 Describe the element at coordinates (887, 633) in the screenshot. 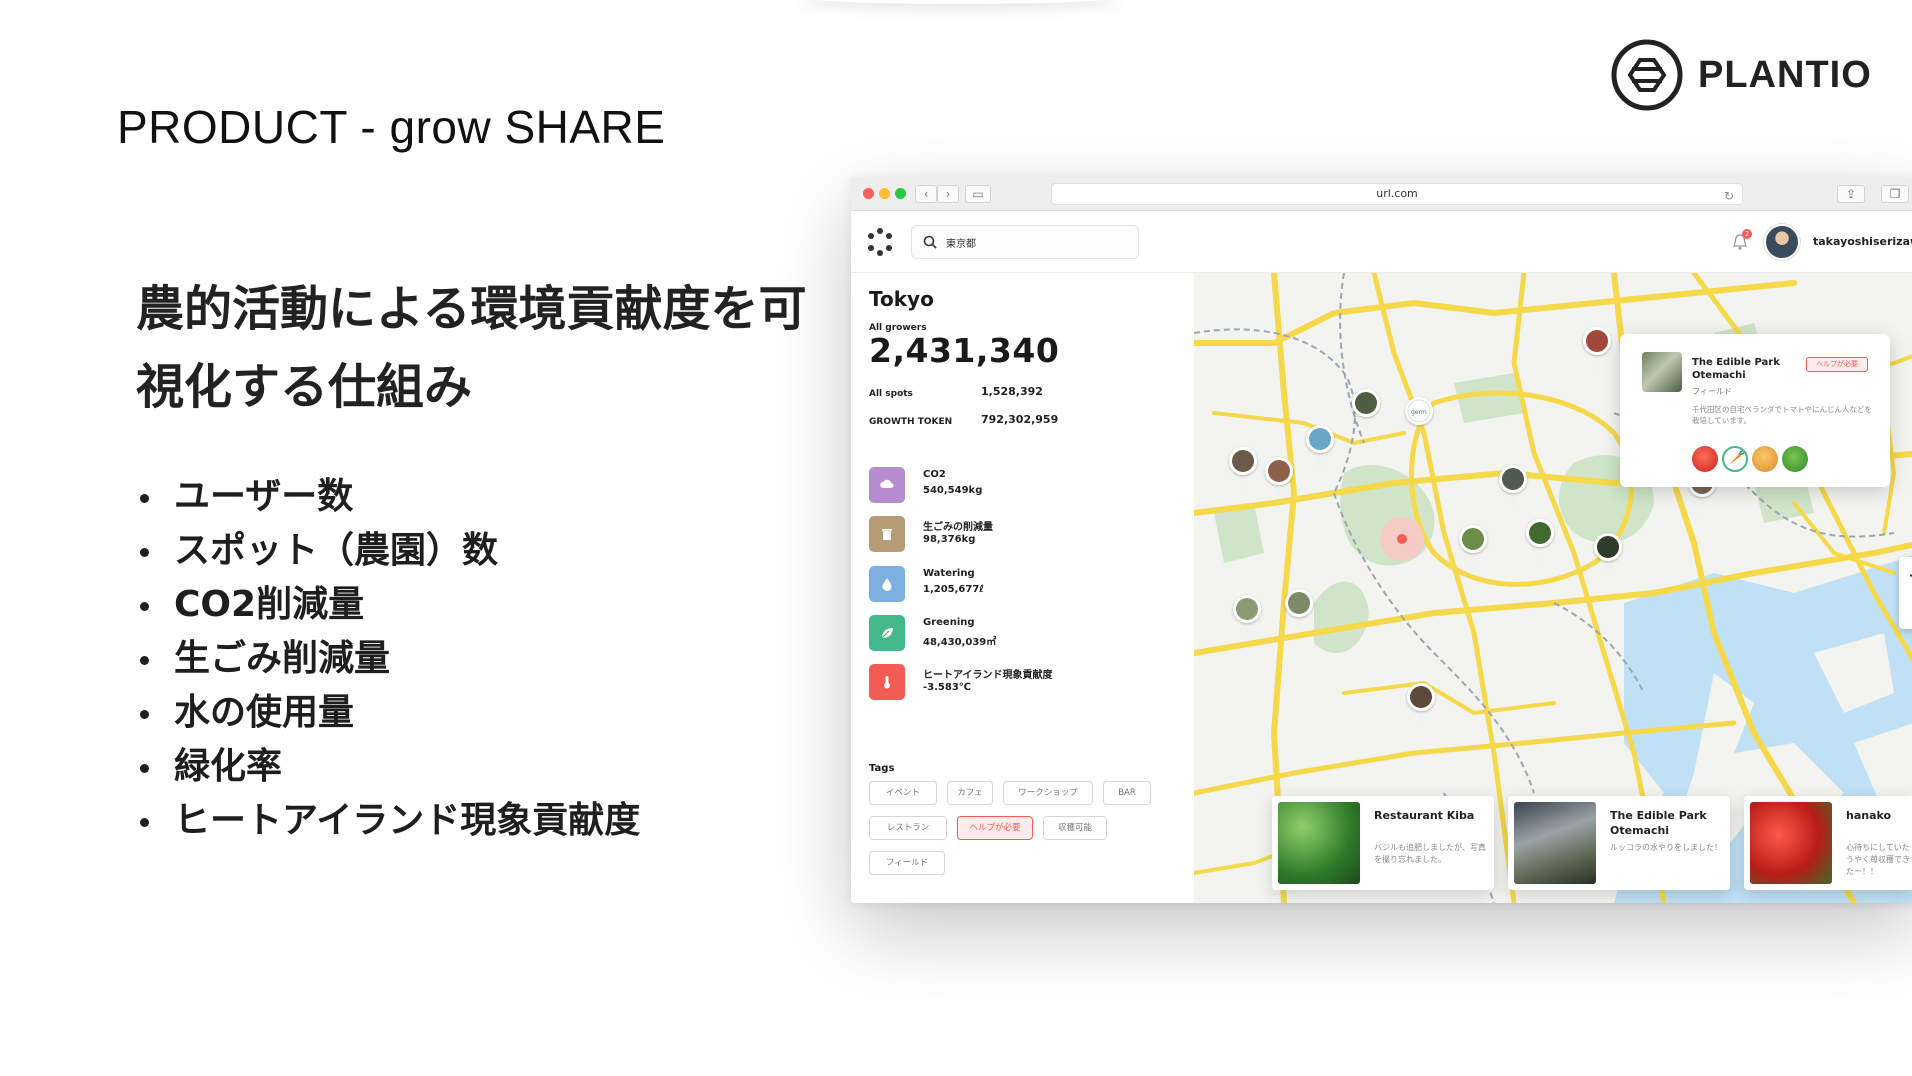

I see `leaf-icon` at that location.